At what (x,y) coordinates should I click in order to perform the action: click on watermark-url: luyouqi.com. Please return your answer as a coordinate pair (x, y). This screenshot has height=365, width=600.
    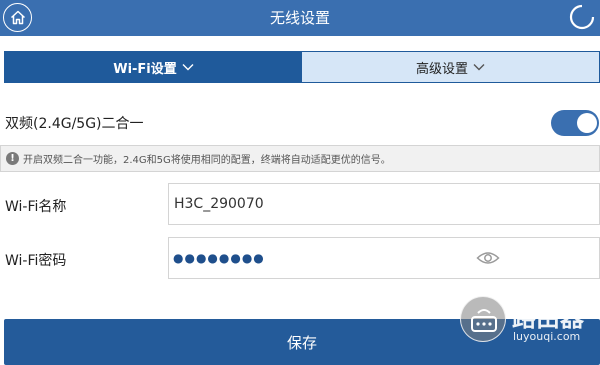
    Looking at the image, I should click on (547, 336).